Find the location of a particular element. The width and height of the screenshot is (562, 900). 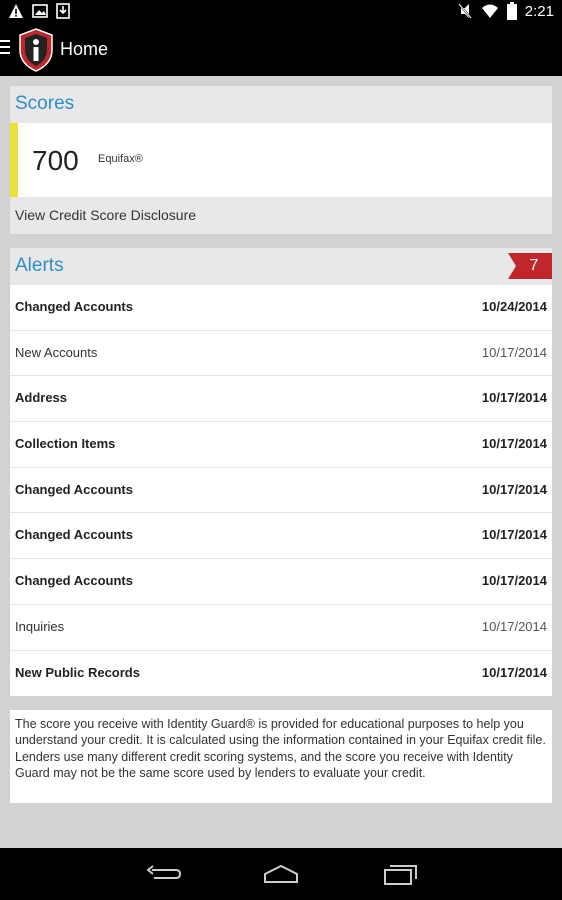

menu-icon is located at coordinates (5, 49).